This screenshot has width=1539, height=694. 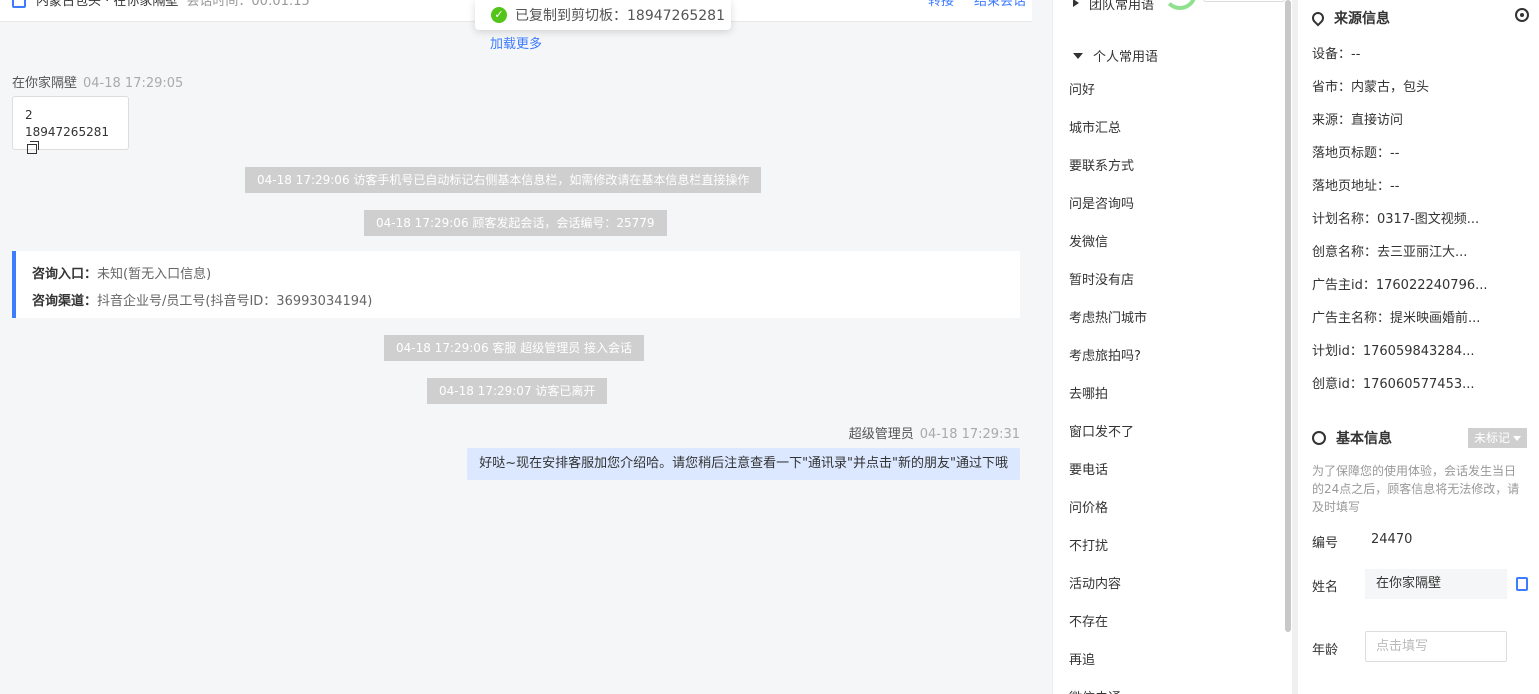 What do you see at coordinates (1356, 153) in the screenshot?
I see `source-row-landing-title: 落地页标题：--` at bounding box center [1356, 153].